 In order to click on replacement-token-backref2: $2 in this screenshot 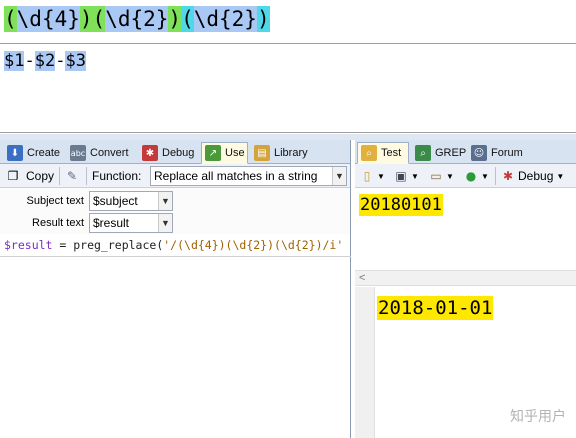, I will do `click(45, 61)`.